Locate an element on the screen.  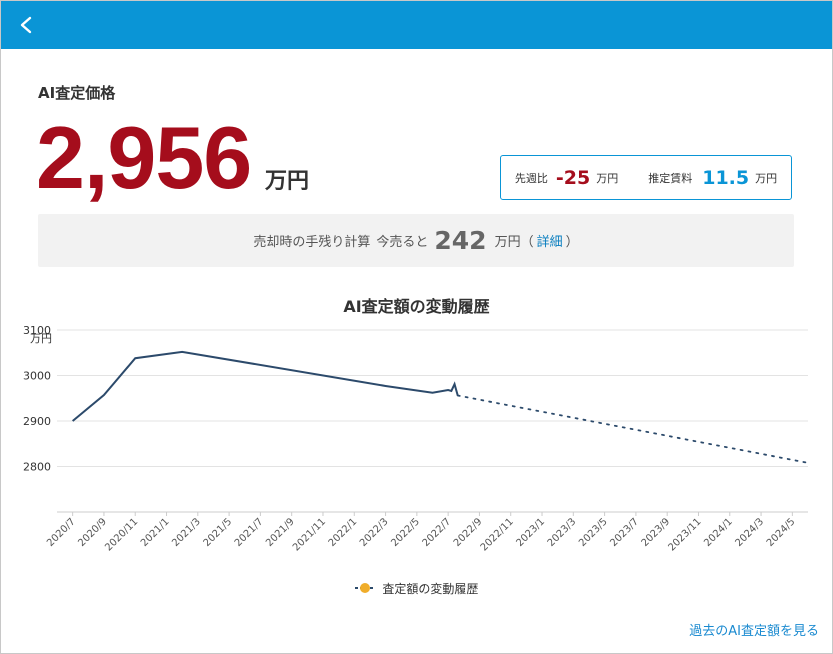
net-proceeds-unit: 万円 is located at coordinates (507, 242).